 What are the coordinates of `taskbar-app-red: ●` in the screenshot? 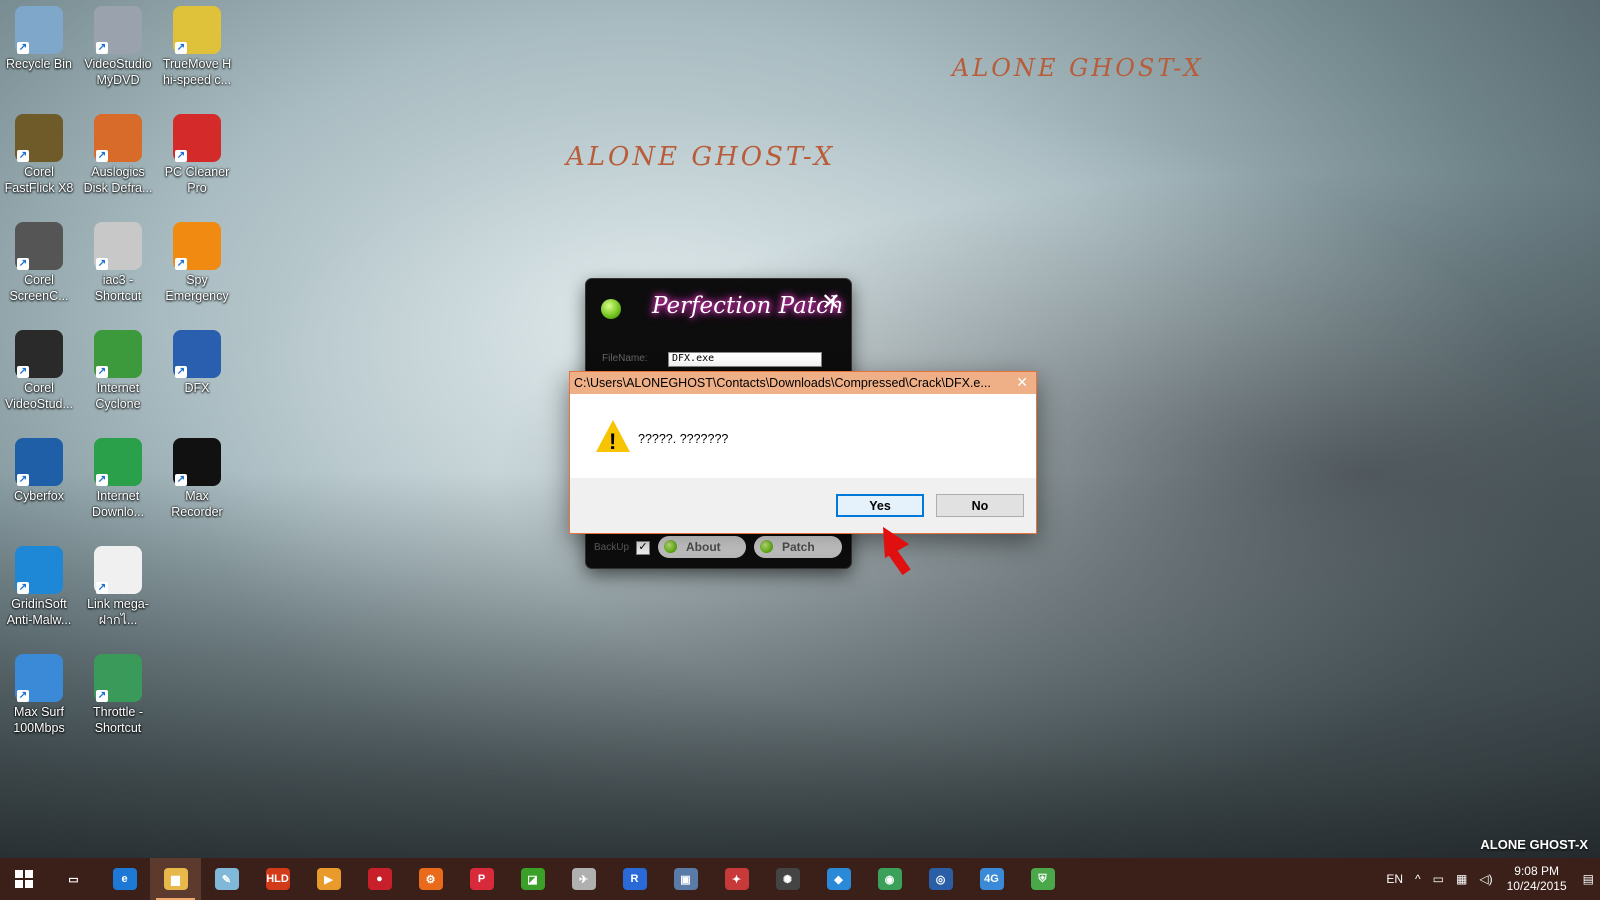 It's located at (379, 879).